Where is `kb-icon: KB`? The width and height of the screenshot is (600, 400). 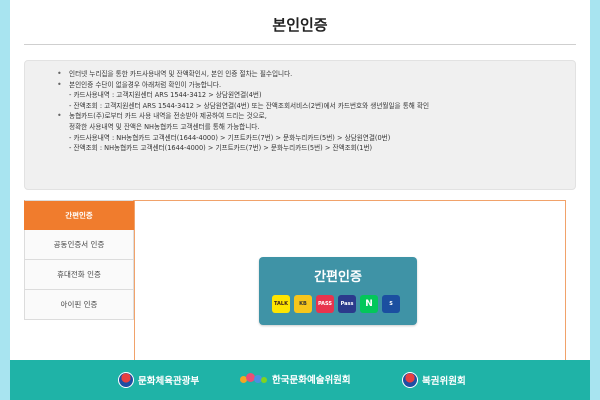
kb-icon: KB is located at coordinates (303, 304).